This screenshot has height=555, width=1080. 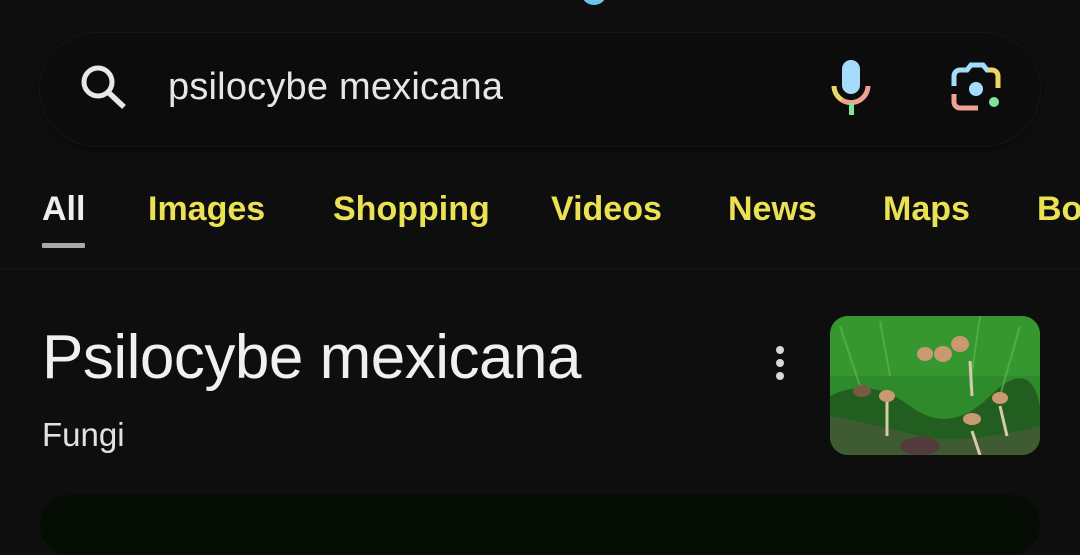 I want to click on top-indicator-icon, so click(x=594, y=2).